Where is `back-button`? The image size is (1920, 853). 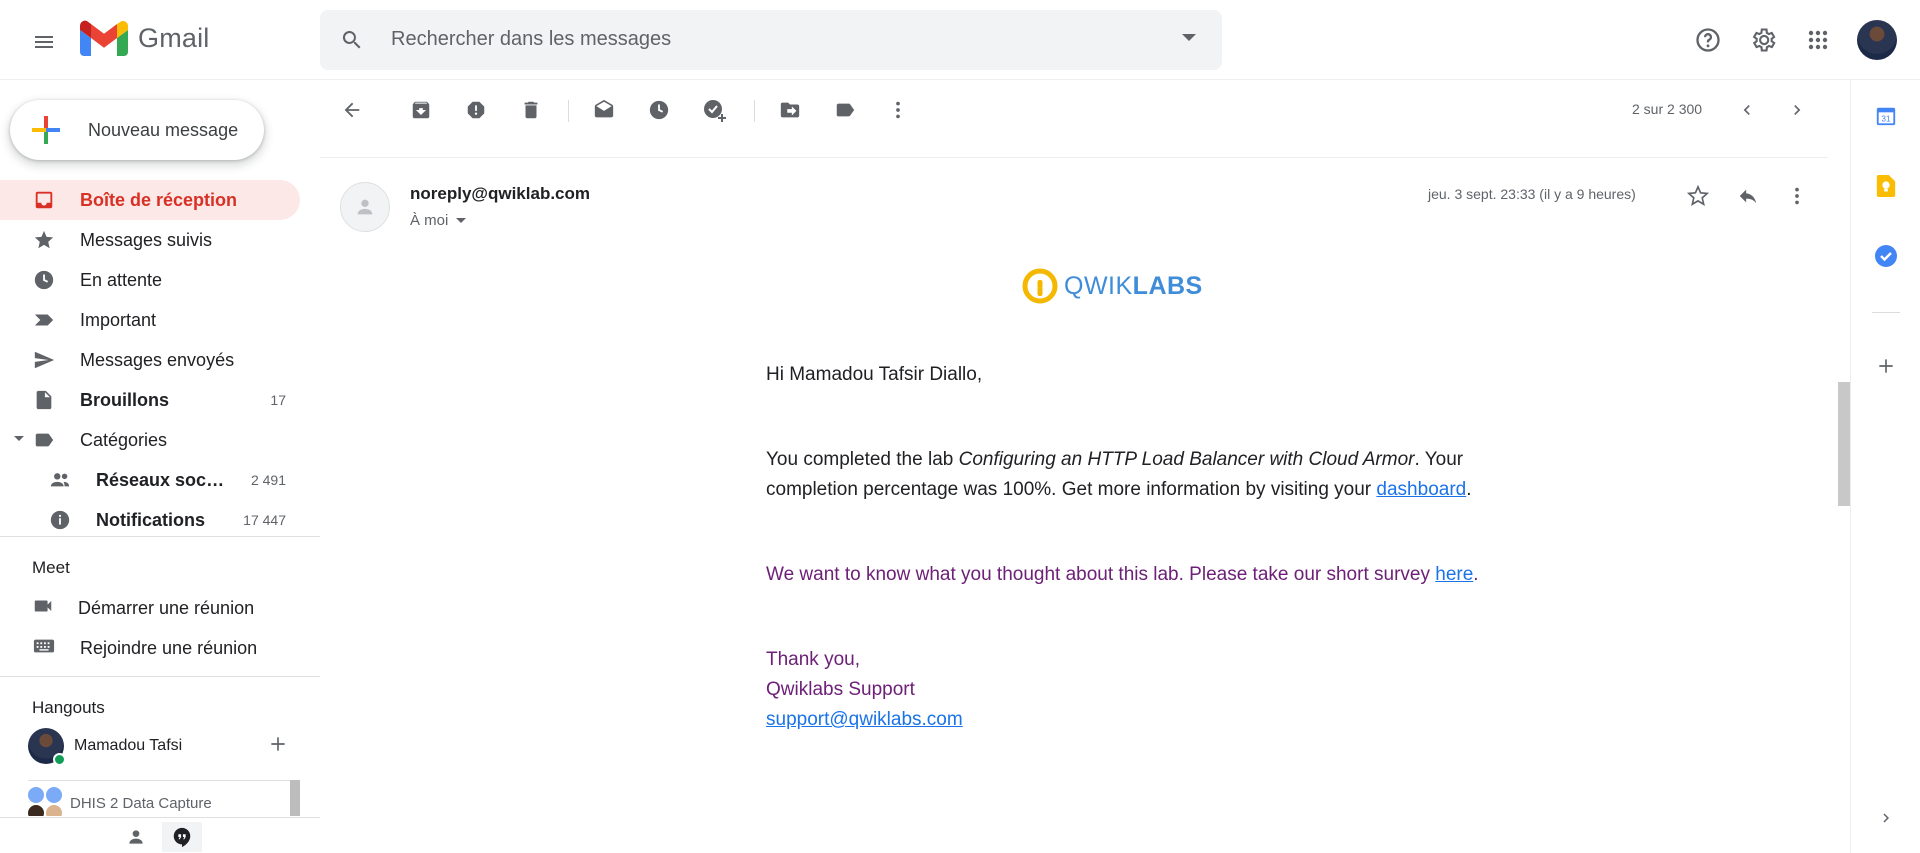
back-button is located at coordinates (352, 110).